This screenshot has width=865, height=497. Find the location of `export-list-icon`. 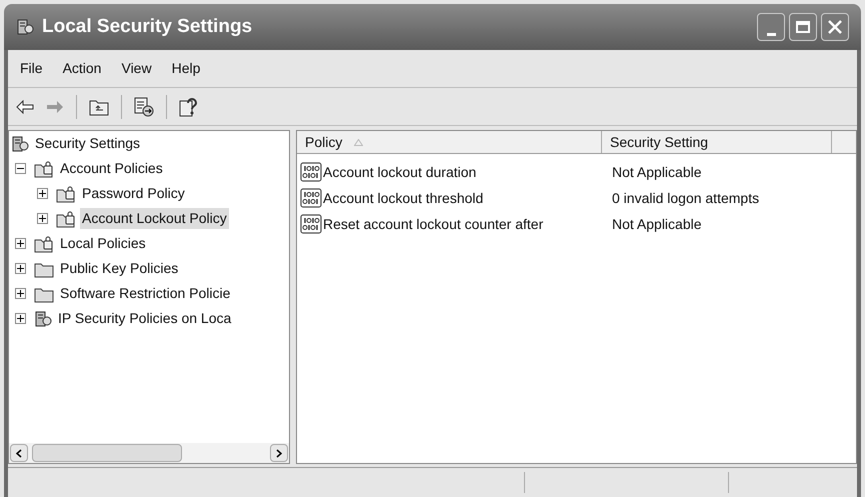

export-list-icon is located at coordinates (144, 106).